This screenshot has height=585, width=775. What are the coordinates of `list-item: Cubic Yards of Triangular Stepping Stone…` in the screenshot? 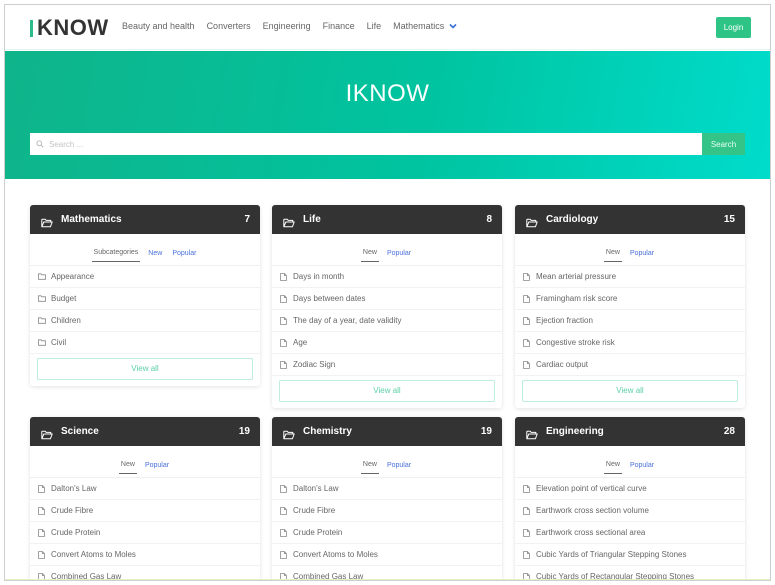 It's located at (630, 555).